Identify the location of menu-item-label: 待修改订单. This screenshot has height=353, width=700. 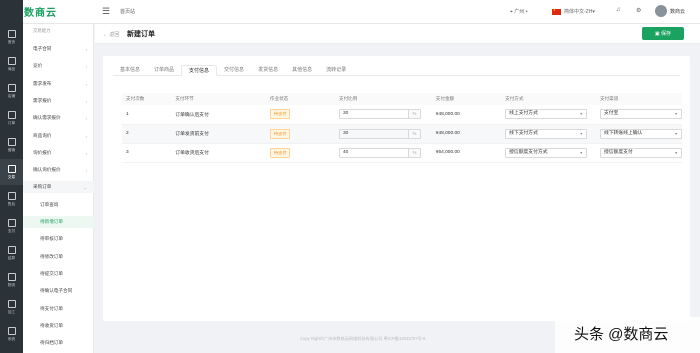
(51, 256).